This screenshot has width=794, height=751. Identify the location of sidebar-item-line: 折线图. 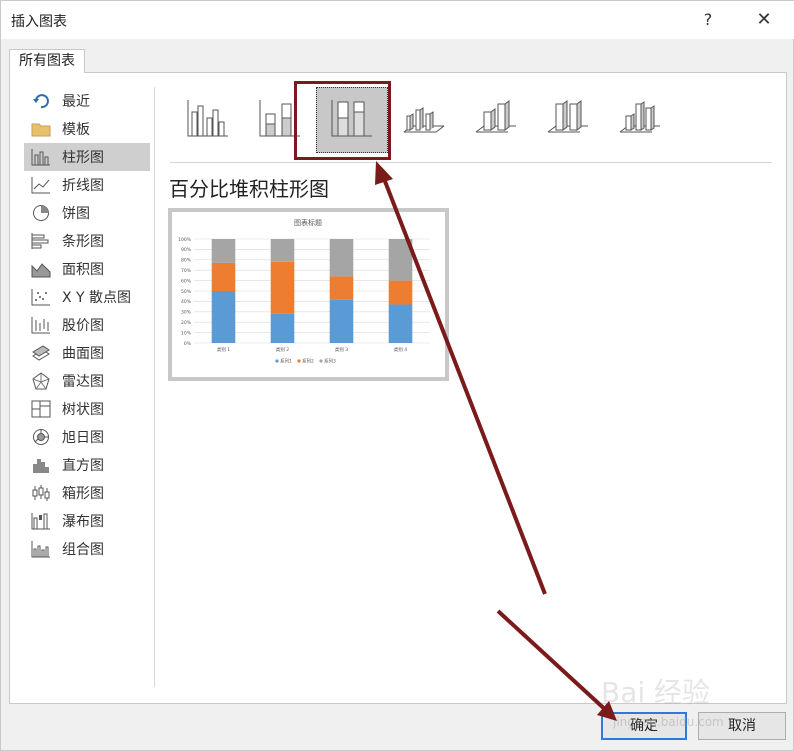
(87, 185).